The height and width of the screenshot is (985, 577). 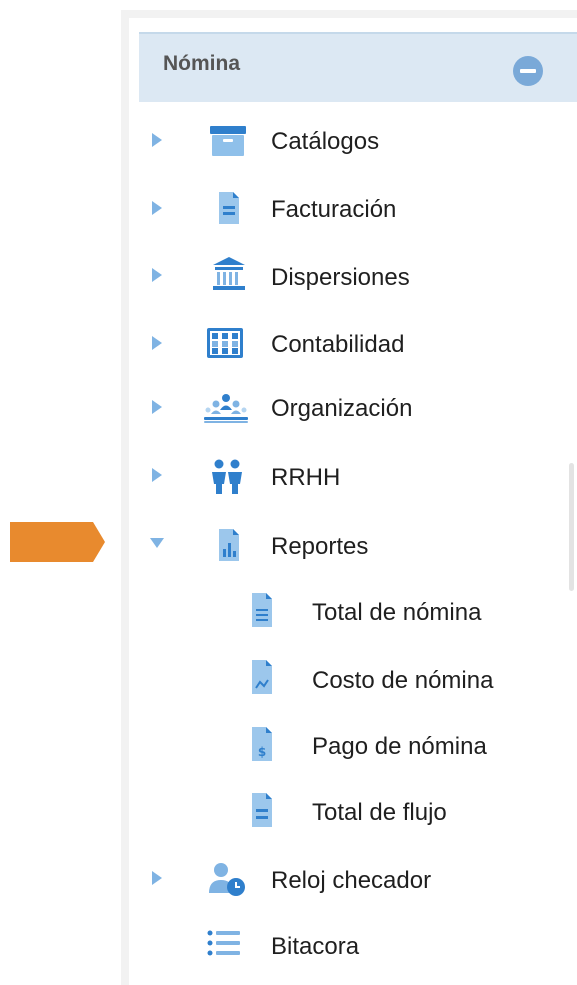 I want to click on list-bullets-icon, so click(x=223, y=943).